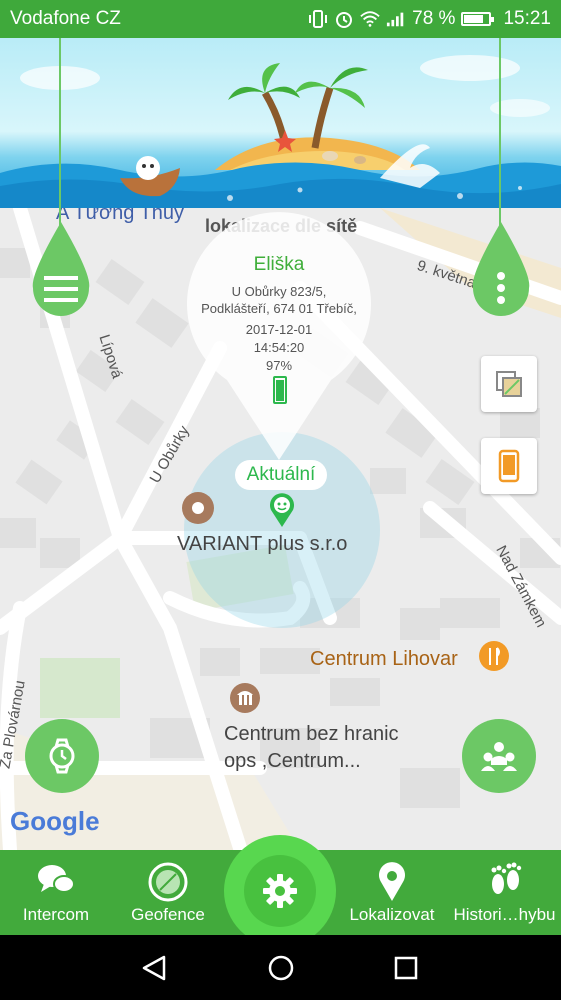  I want to click on nav-lokalizovat-label: Lokalizovat, so click(392, 914).